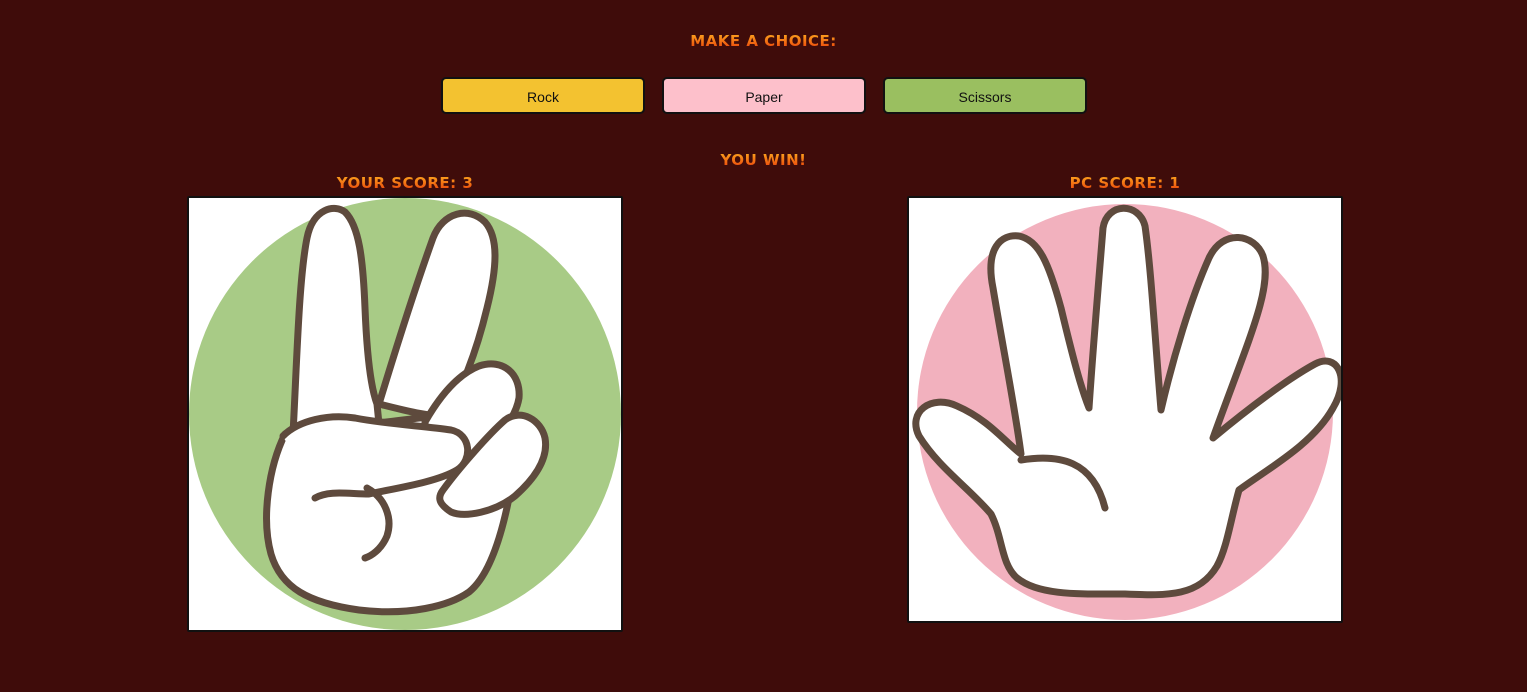  I want to click on choice-buttons: Rock Paper Scissors, so click(766, 97).